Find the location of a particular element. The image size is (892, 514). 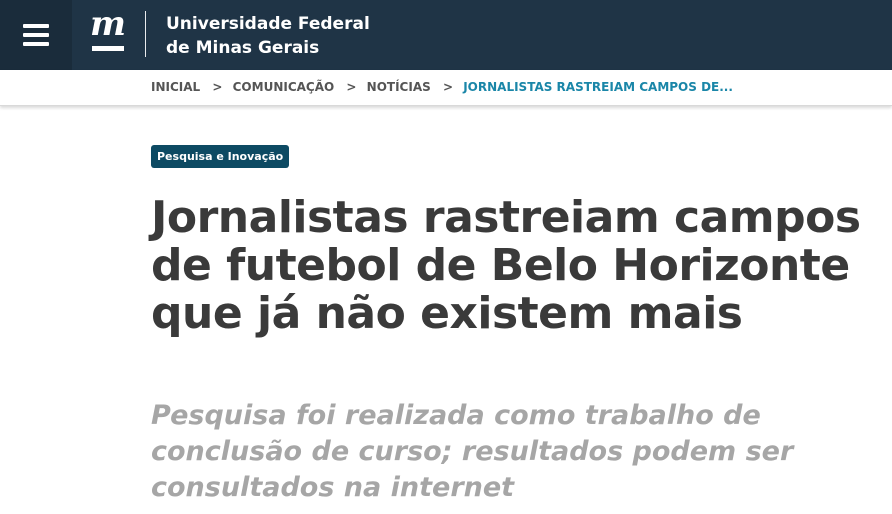

header-divider is located at coordinates (145, 34).